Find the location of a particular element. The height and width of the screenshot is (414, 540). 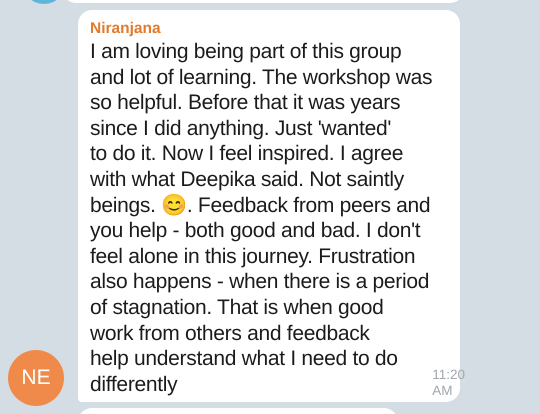

message-time: 11:20 AM is located at coordinates (449, 383).